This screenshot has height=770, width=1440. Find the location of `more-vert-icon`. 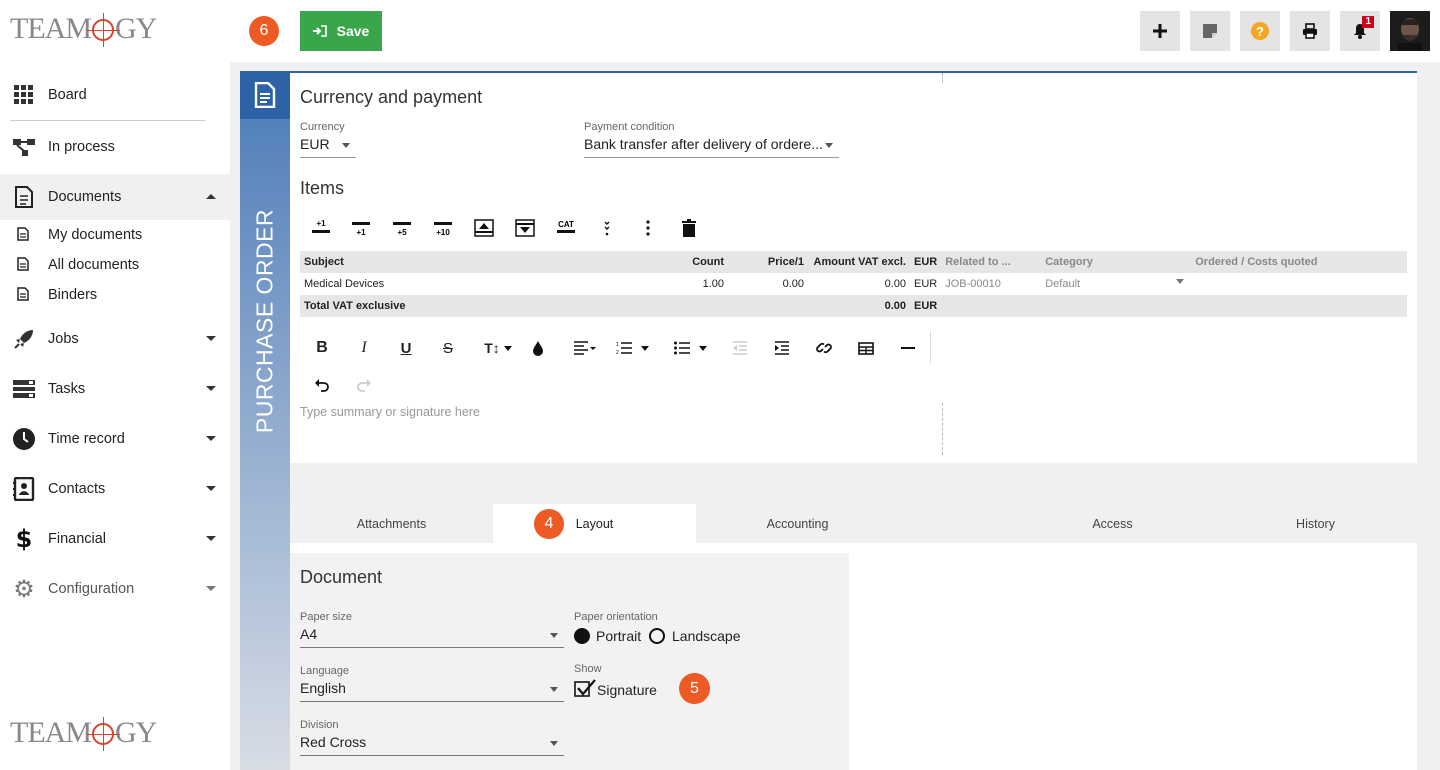

more-vert-icon is located at coordinates (648, 228).